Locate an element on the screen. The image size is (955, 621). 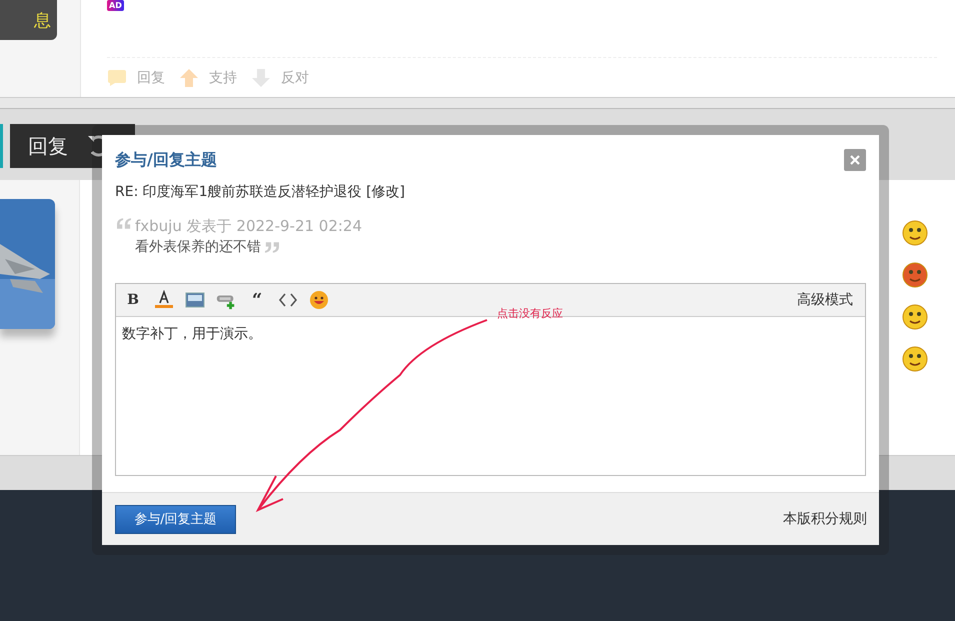
annotation-text: 点击没有反应 is located at coordinates (530, 313).